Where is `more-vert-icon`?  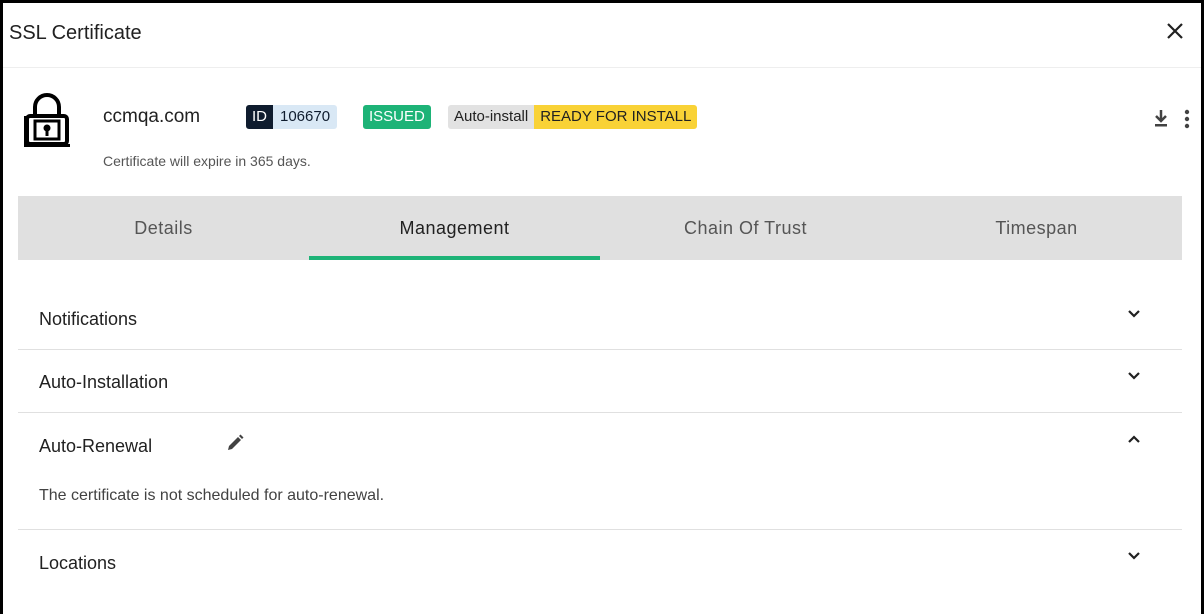
more-vert-icon is located at coordinates (1187, 119).